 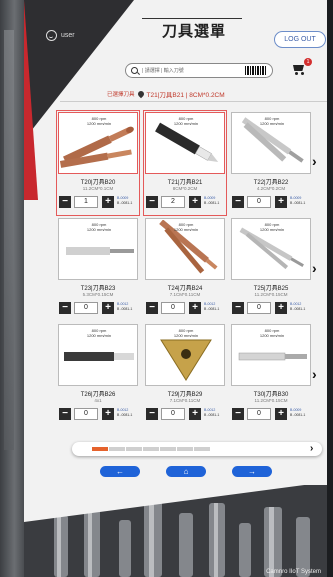 I want to click on cart-badge: 1, so click(x=308, y=62).